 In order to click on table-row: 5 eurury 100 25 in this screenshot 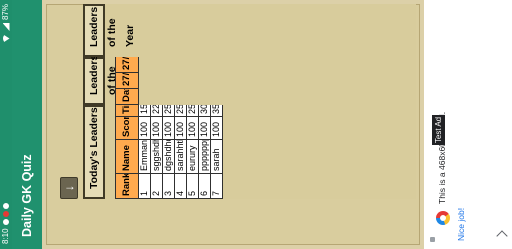, I will do `click(192, 151)`.